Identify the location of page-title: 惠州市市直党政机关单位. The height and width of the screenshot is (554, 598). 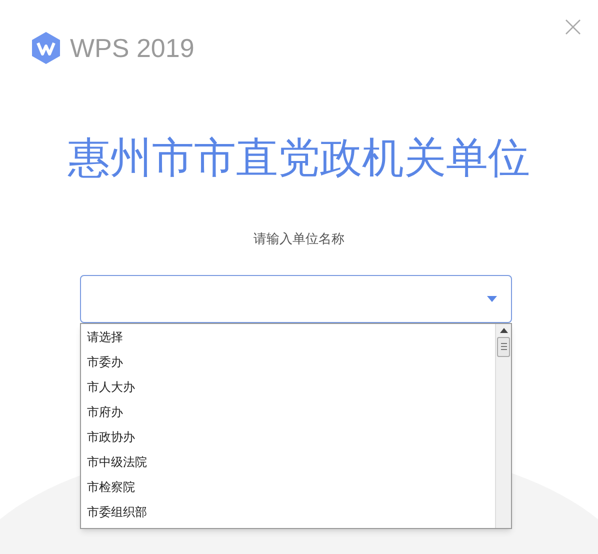
(299, 158).